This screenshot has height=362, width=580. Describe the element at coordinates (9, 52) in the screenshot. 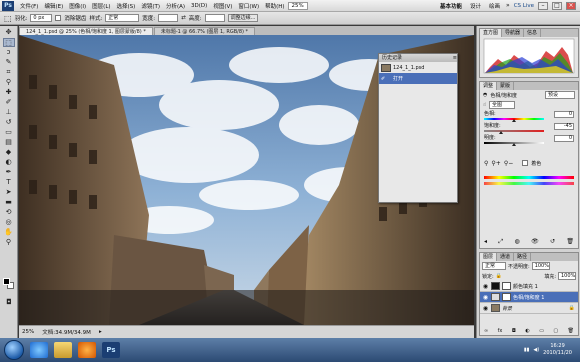

I see `lasso-tool-icon: ↄ` at that location.